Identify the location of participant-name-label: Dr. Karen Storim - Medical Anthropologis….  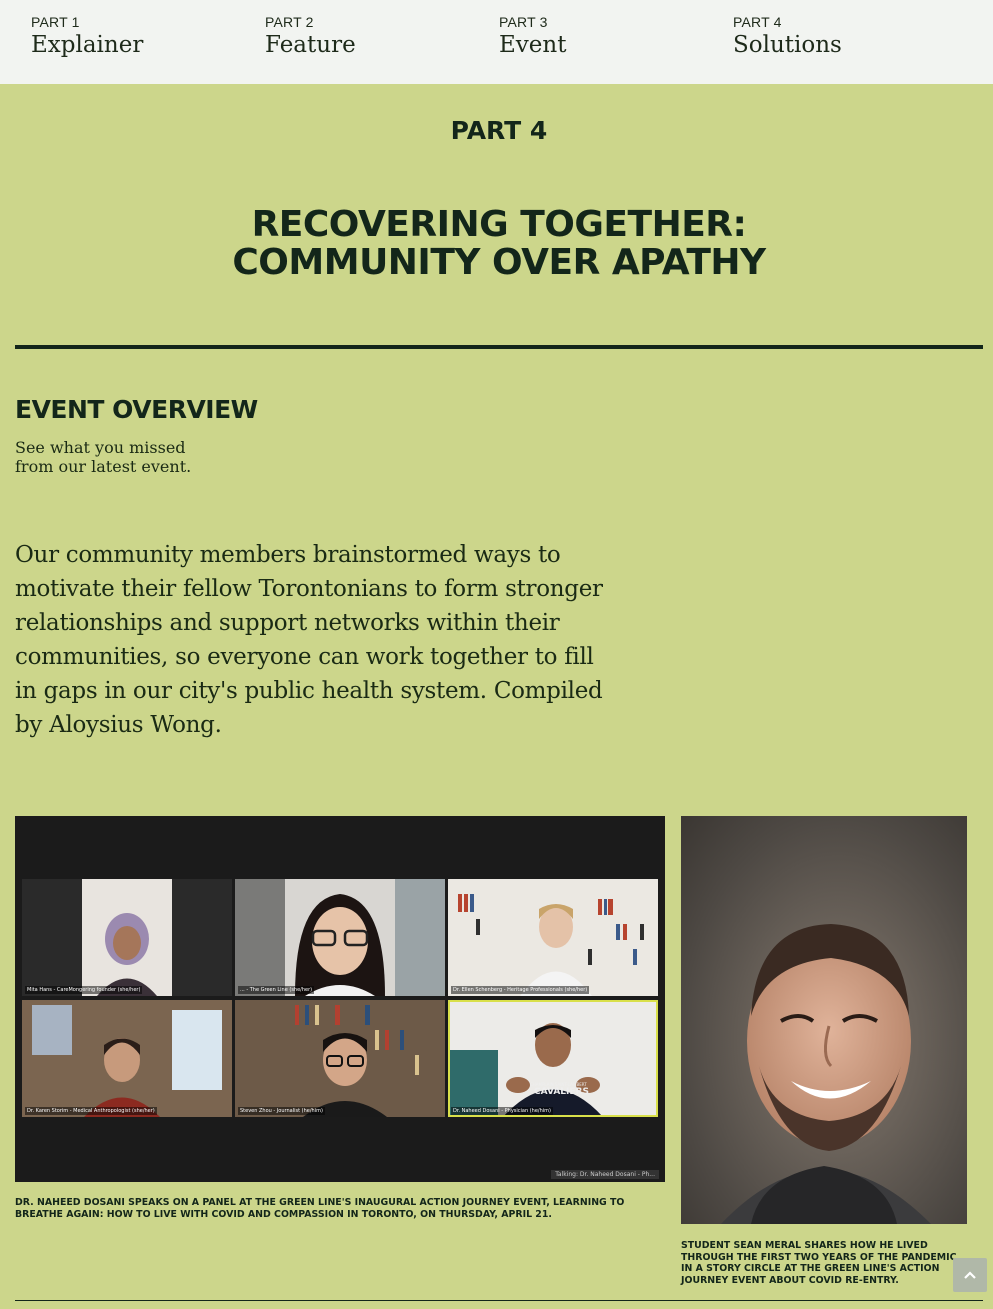
(91, 1111).